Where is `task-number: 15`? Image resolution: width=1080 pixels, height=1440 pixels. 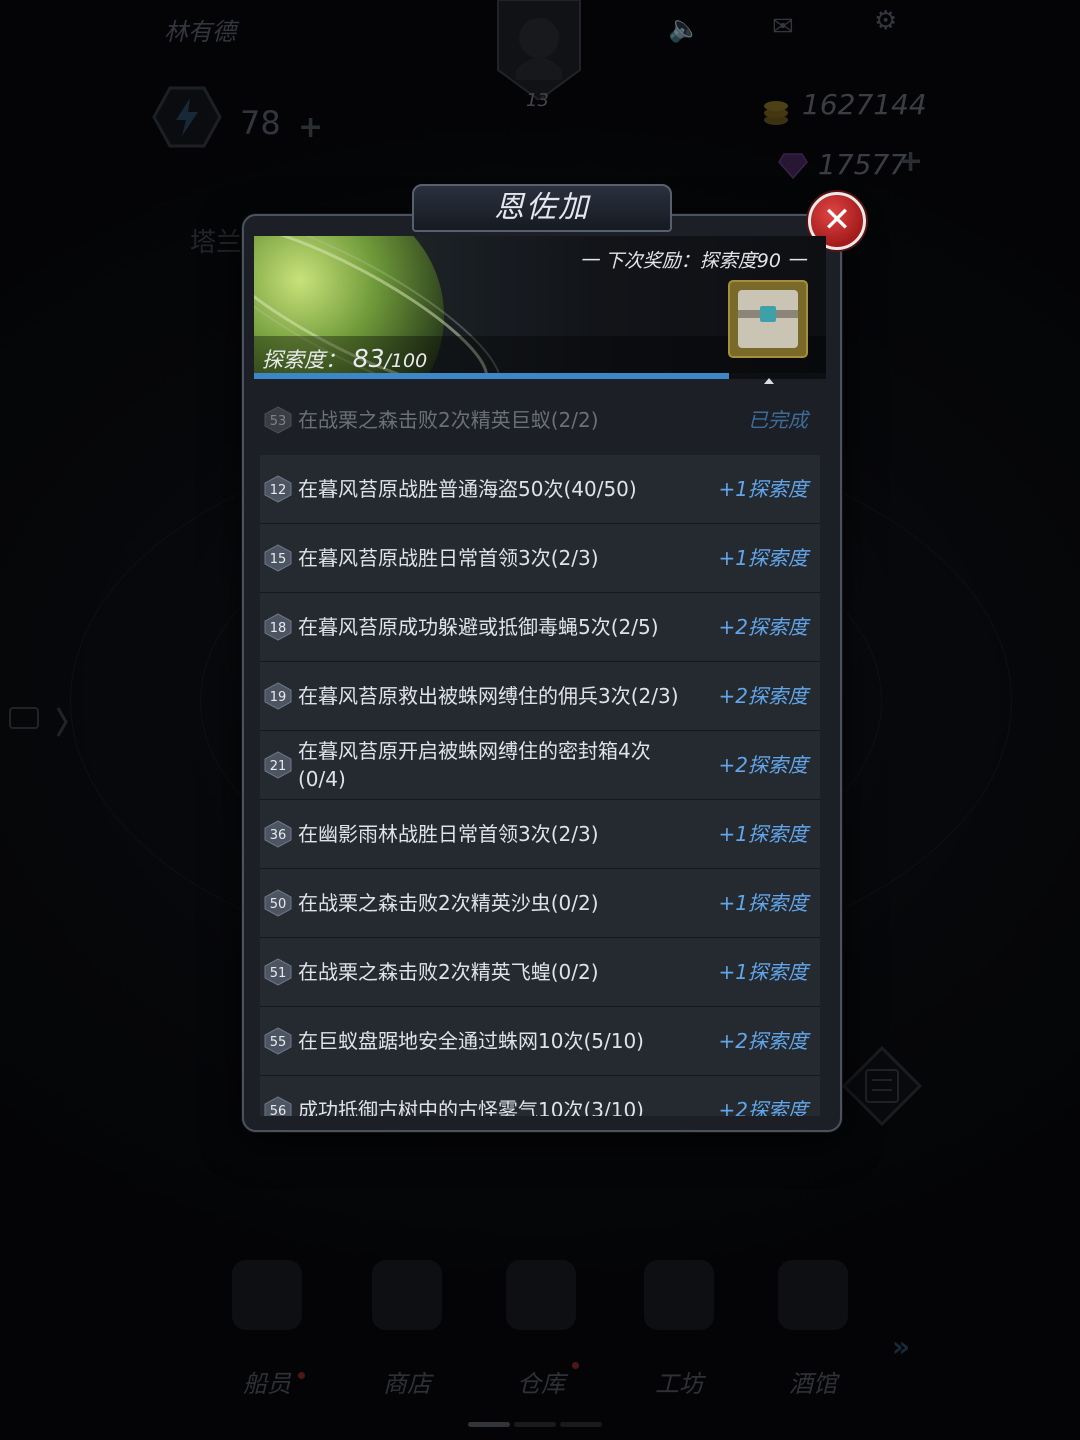 task-number: 15 is located at coordinates (278, 559).